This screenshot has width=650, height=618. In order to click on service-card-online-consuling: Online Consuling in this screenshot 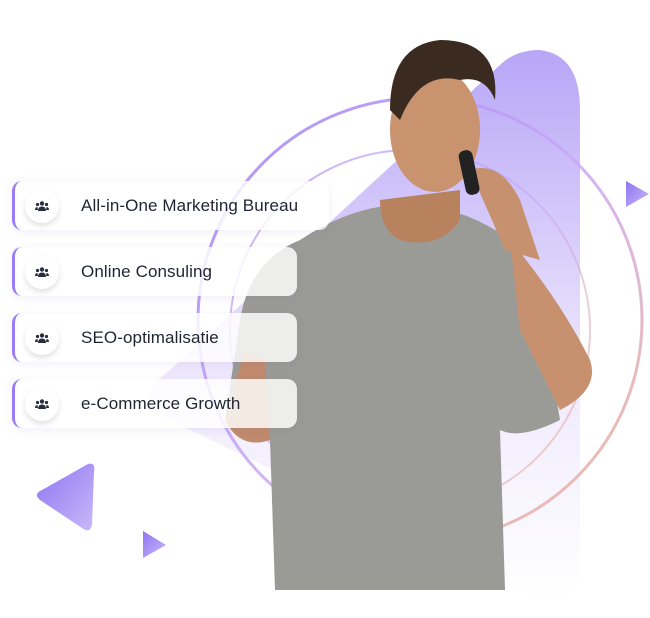, I will do `click(154, 271)`.